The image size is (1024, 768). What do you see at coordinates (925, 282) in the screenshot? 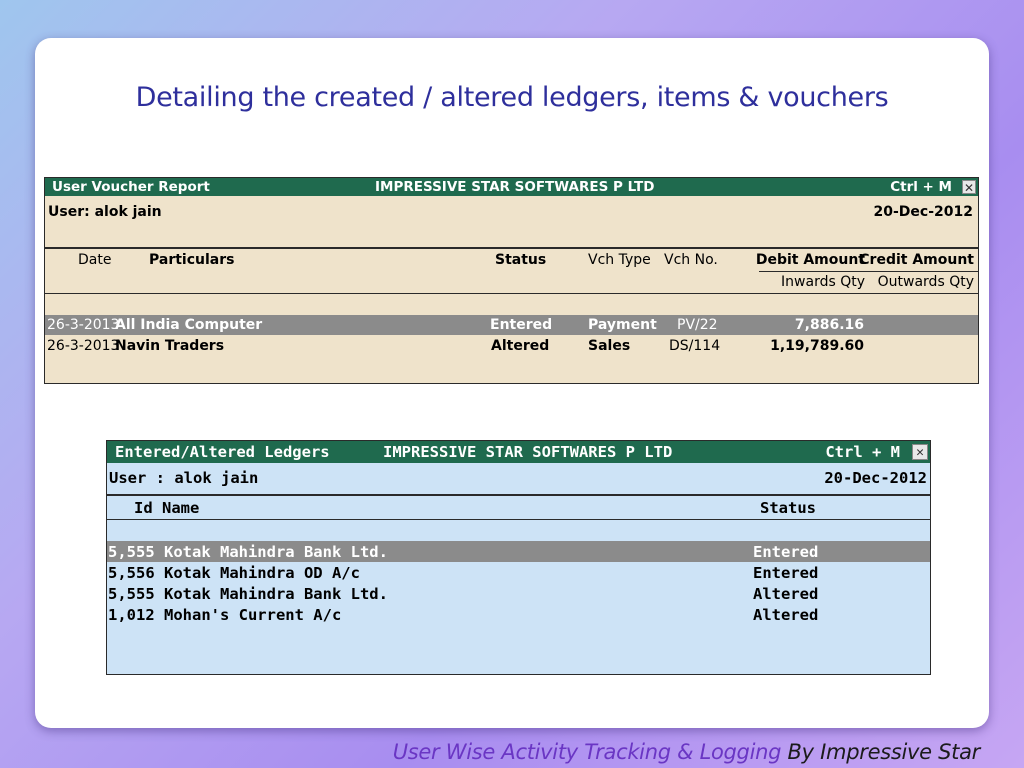
I see `col-outwards-qty: Outwards Qty` at bounding box center [925, 282].